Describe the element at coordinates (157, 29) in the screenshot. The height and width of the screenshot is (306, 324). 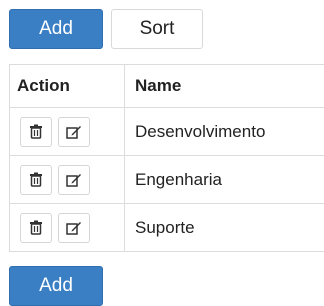
I see `sort-button: Sort` at that location.